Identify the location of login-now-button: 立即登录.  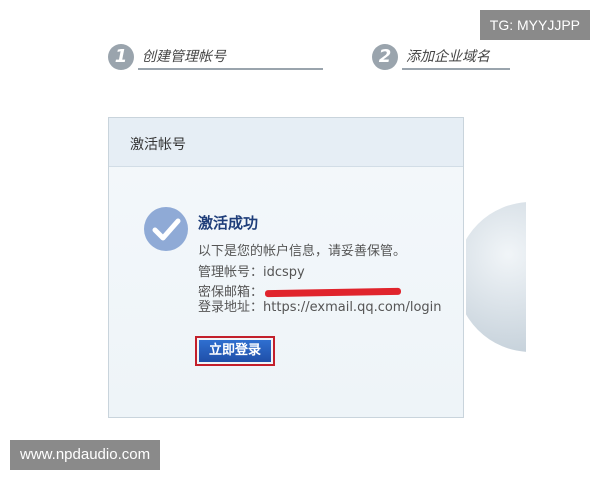
(235, 351).